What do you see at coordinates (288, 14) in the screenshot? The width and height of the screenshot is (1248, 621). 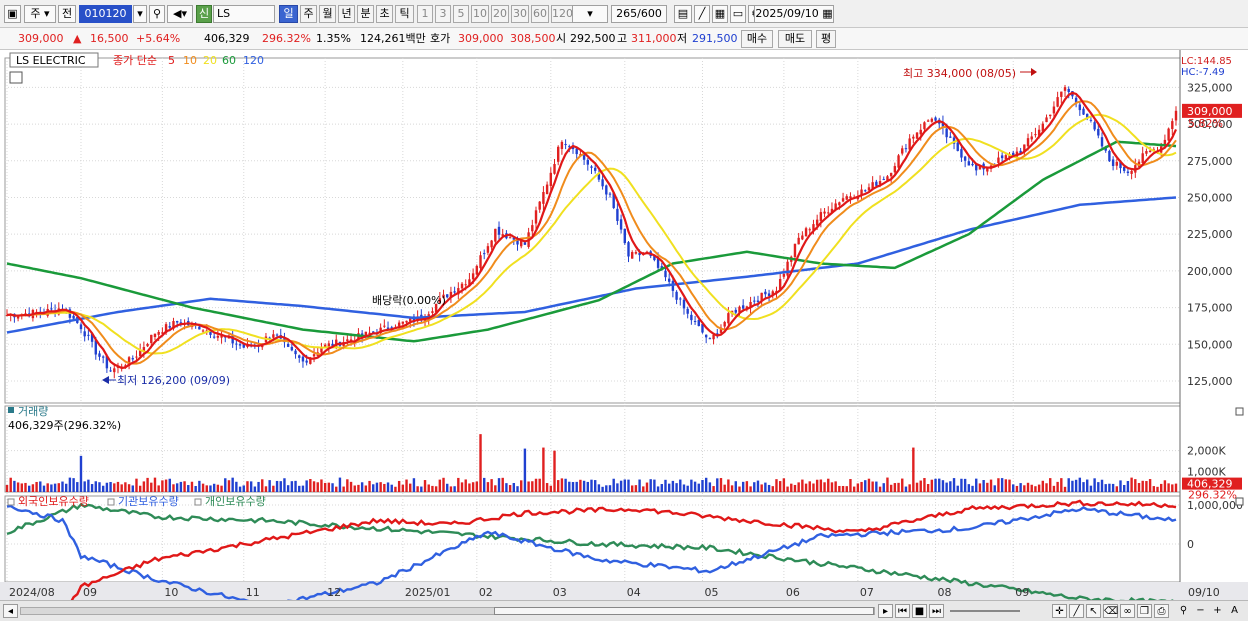 I see `period-button-0: 일` at bounding box center [288, 14].